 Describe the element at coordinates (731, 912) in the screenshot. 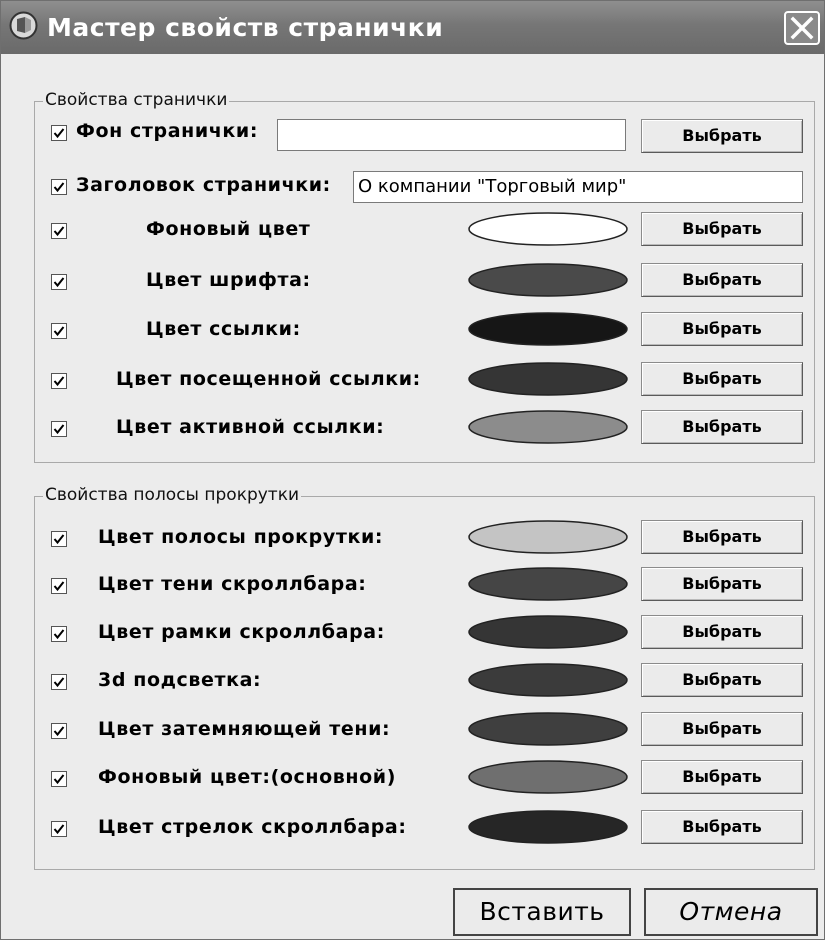

I see `cancel-button: Отмена` at that location.